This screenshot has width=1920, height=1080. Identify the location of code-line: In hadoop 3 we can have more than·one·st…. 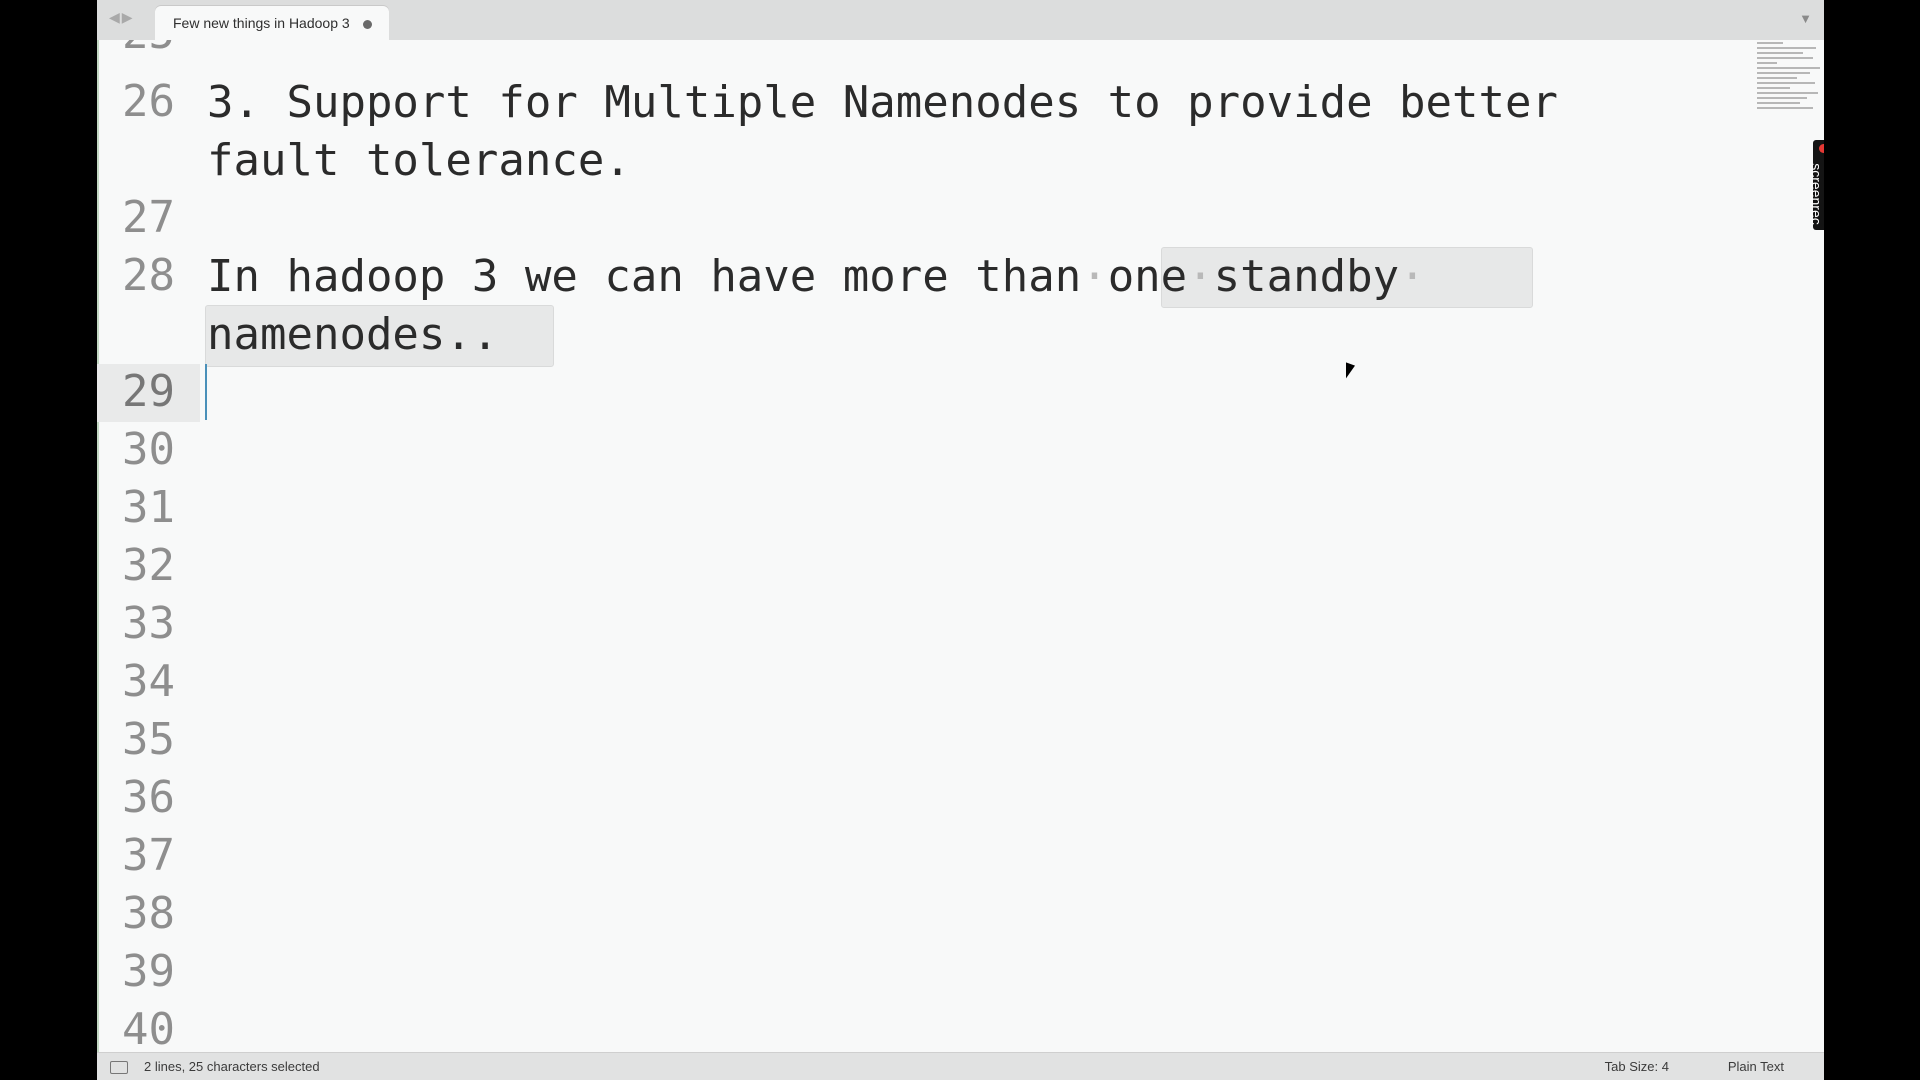
(816, 277).